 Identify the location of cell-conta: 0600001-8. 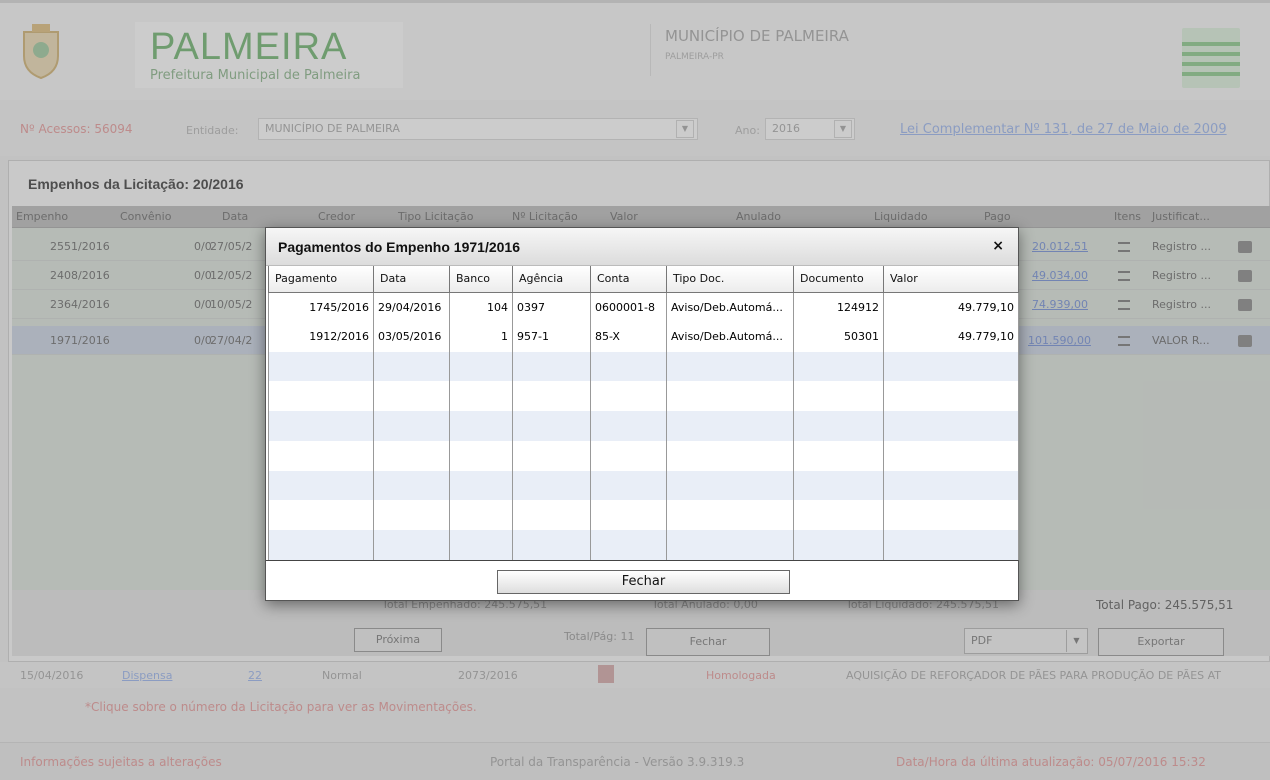
(628, 307).